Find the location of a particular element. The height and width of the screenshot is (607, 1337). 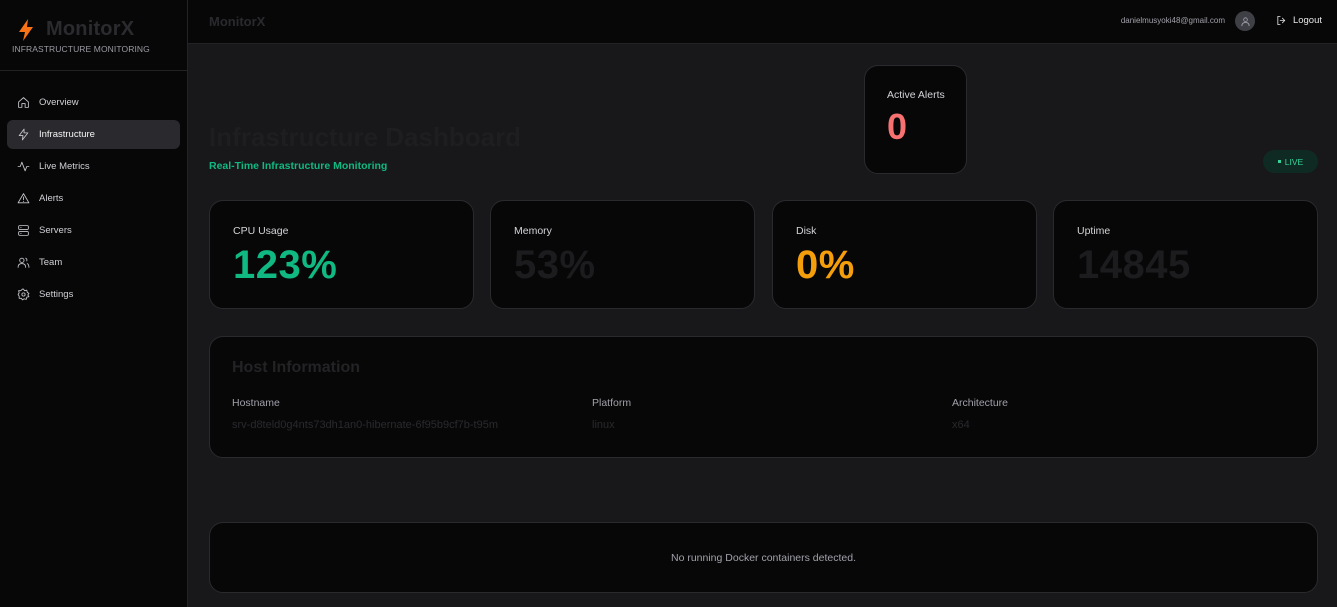

platform-label: Platform is located at coordinates (612, 403).